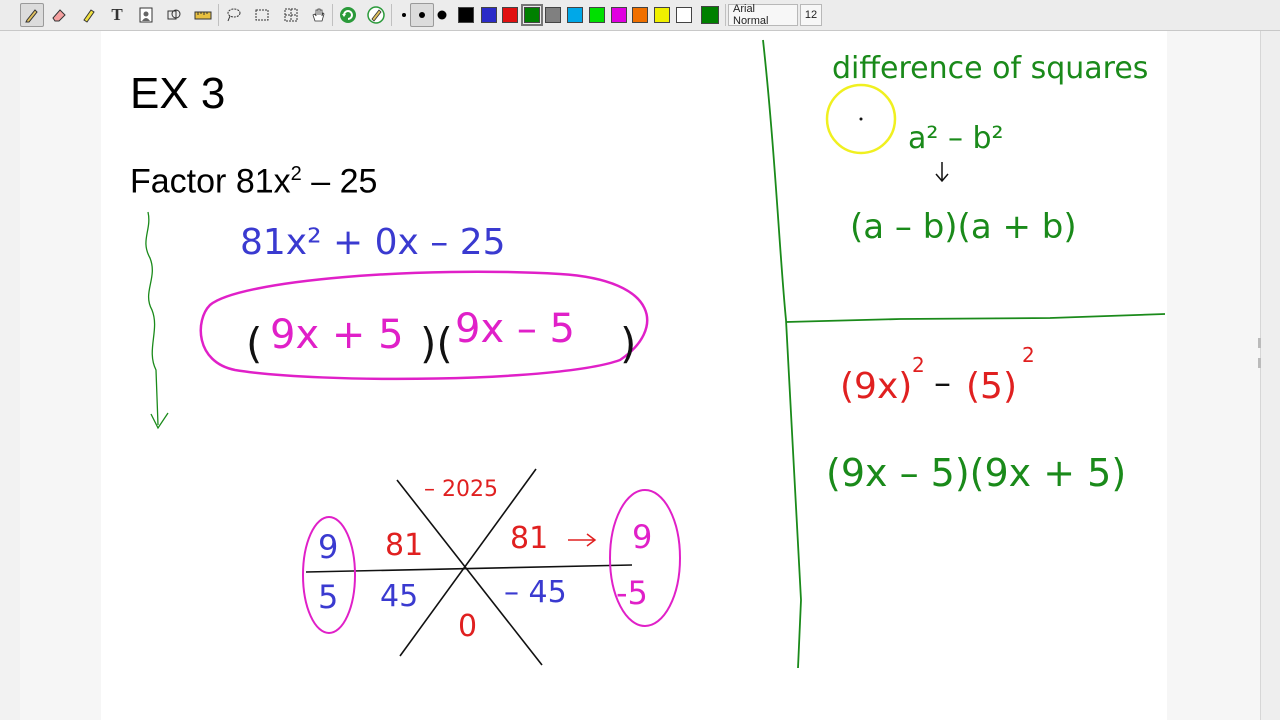  What do you see at coordinates (642, 537) in the screenshot?
I see `right-factor-top: 9` at bounding box center [642, 537].